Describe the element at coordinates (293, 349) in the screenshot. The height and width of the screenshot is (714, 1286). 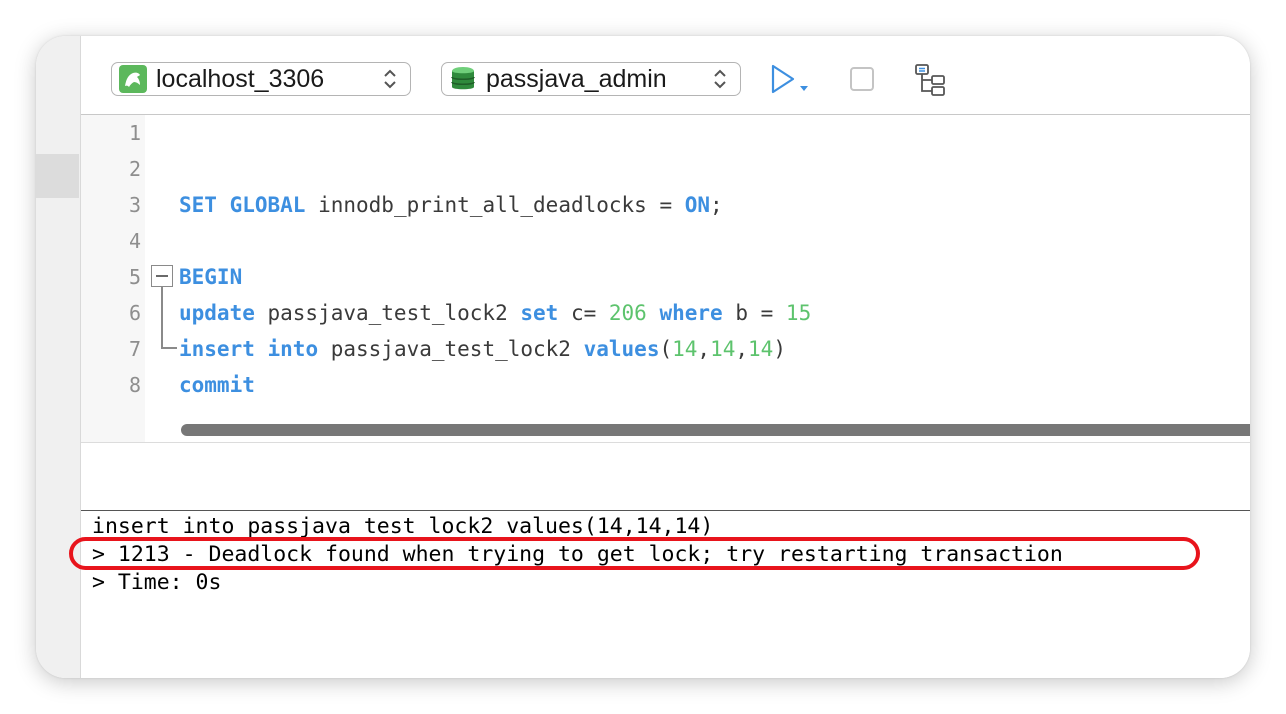
I see `sql-keyword: into` at that location.